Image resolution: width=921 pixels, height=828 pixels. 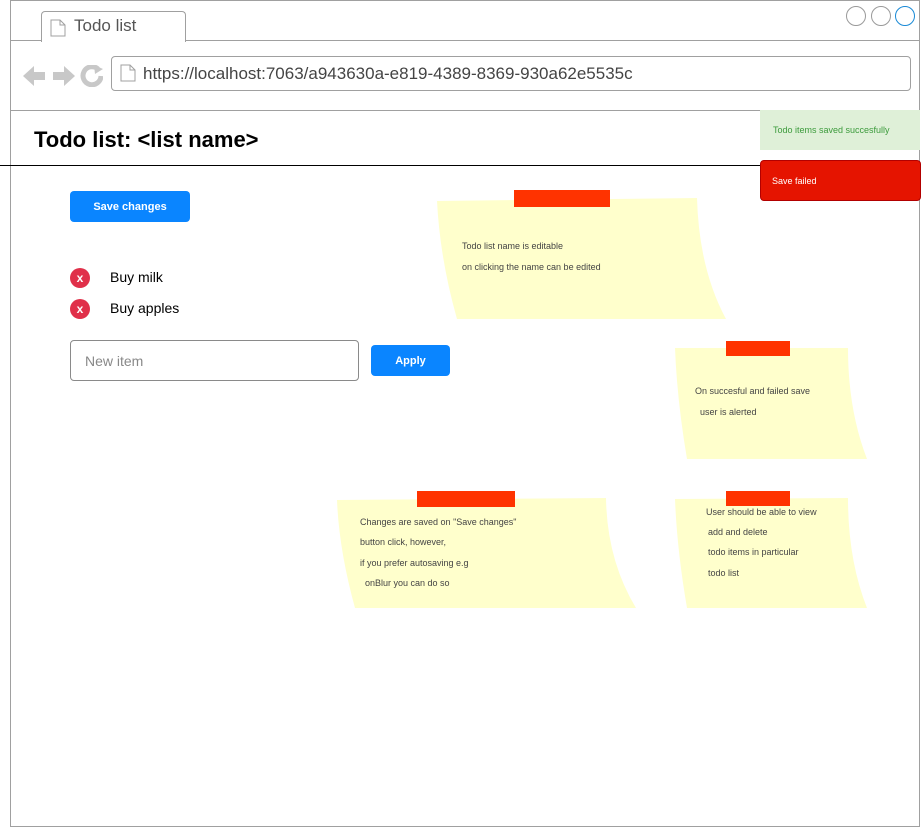 What do you see at coordinates (728, 412) in the screenshot?
I see `note-text: user is alerted` at bounding box center [728, 412].